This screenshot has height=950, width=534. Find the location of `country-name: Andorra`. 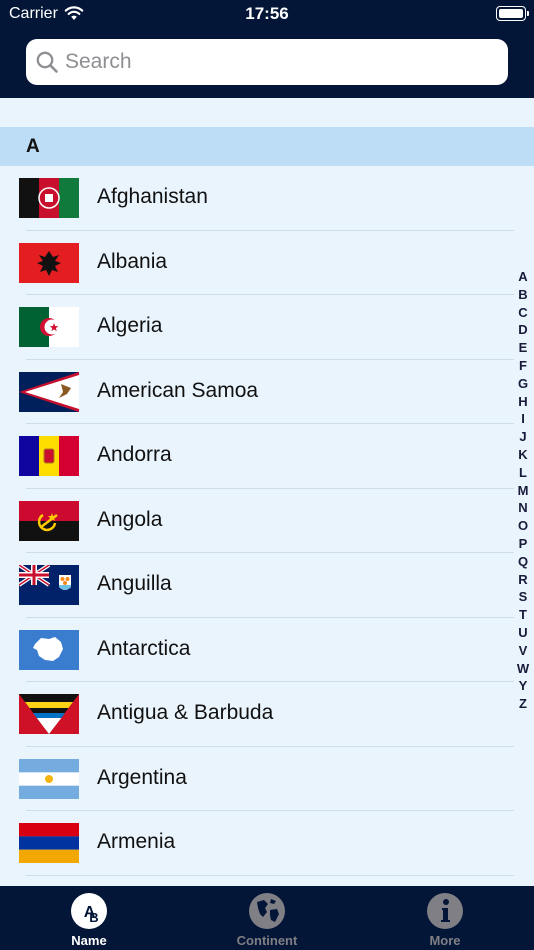

country-name: Andorra is located at coordinates (134, 454).